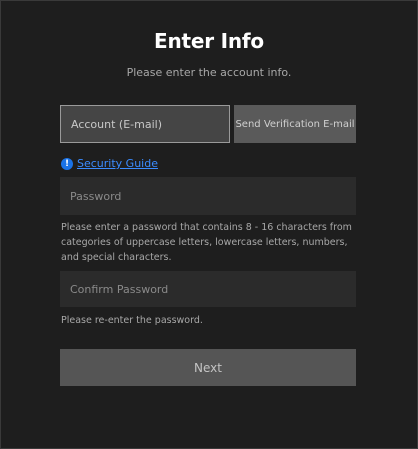 This screenshot has width=418, height=449. I want to click on page-title: Enter Info, so click(209, 41).